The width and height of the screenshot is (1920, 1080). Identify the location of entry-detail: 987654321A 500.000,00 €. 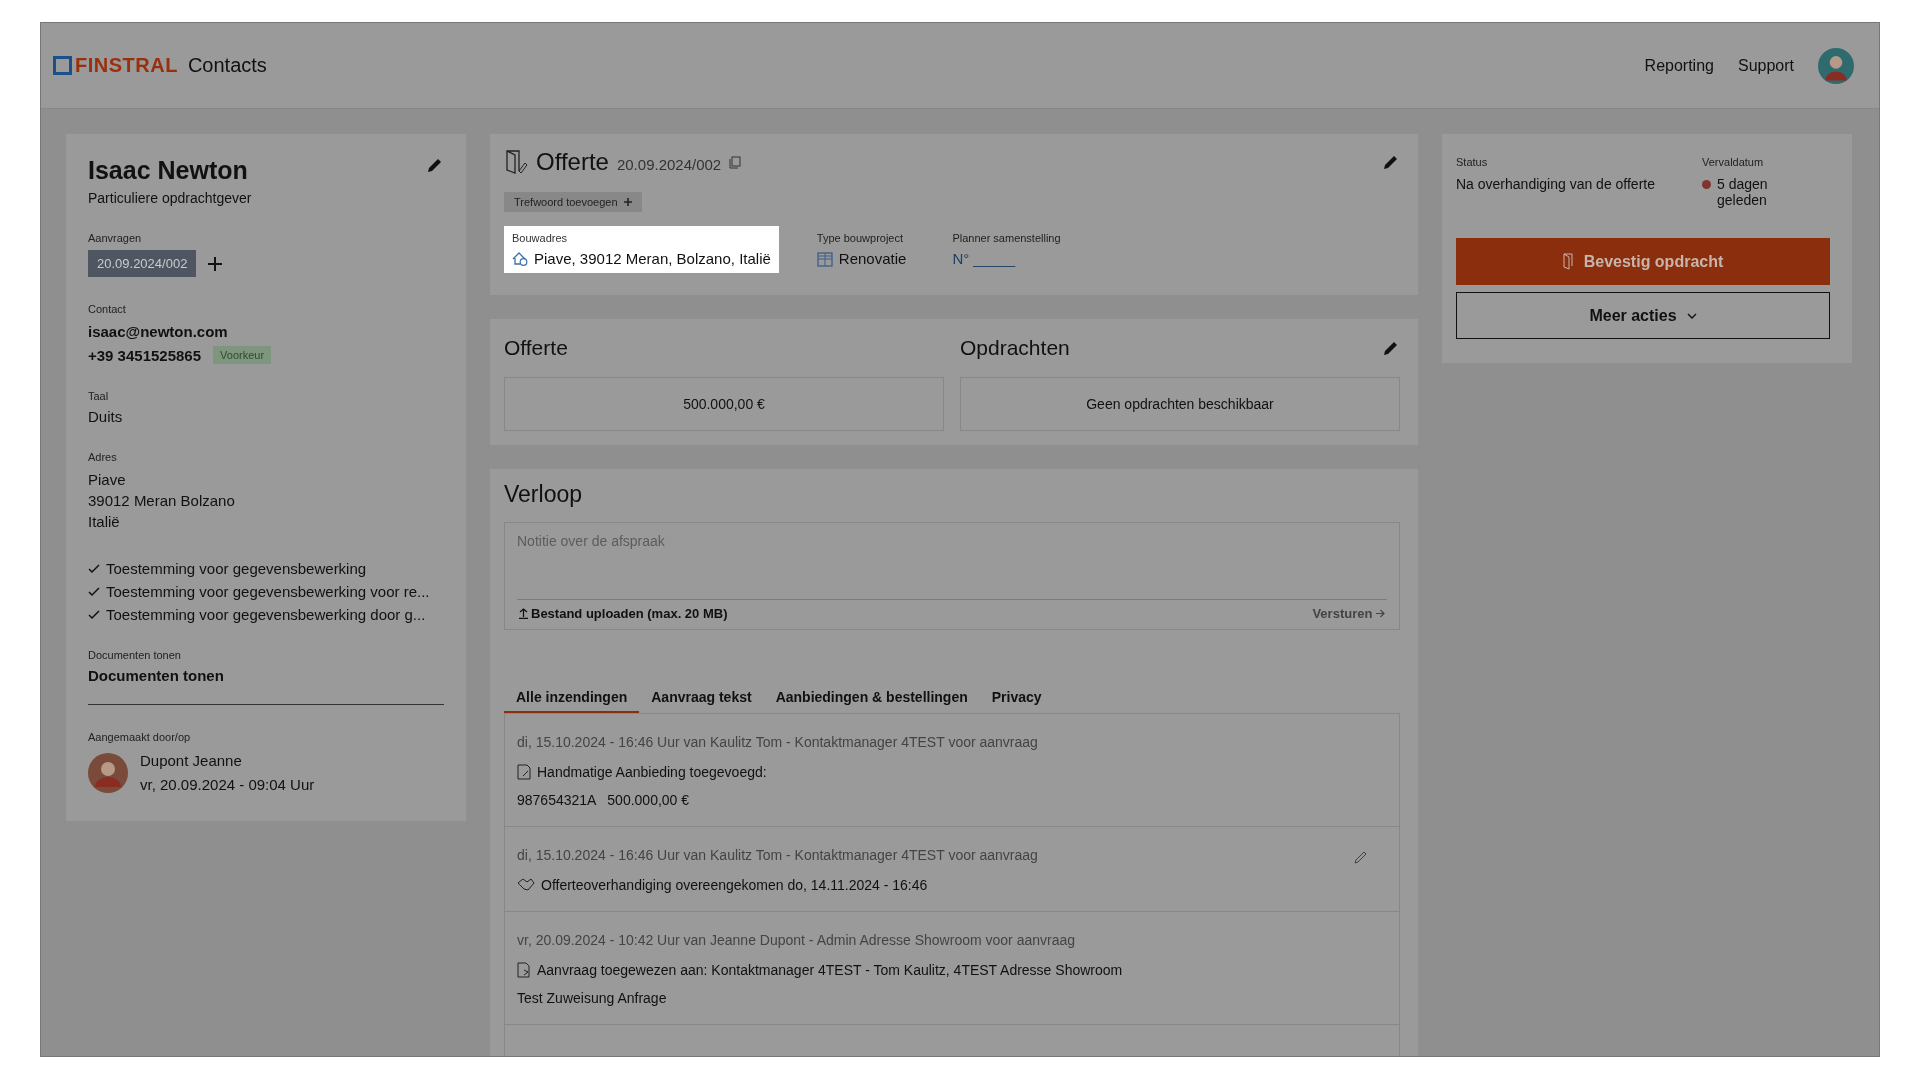
(604, 800).